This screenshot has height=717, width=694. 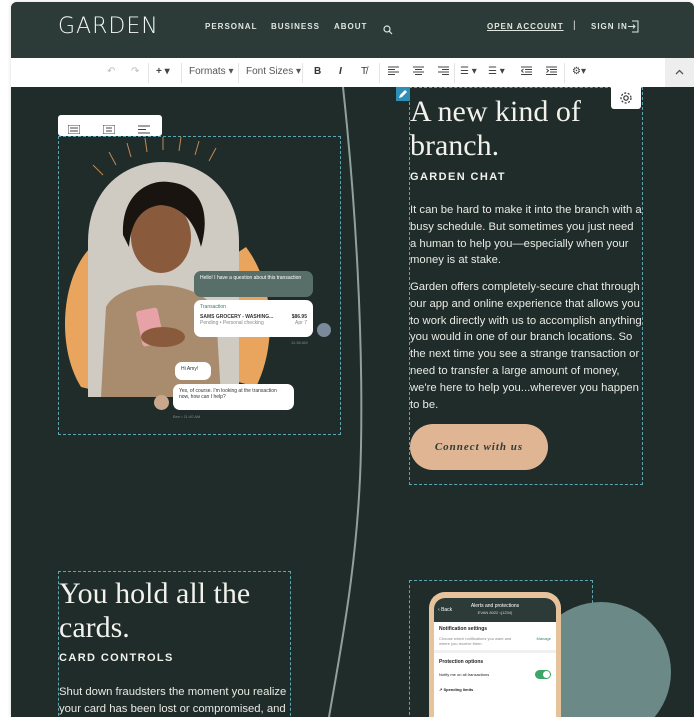 I want to click on title-line-1: A new kind of, so click(x=495, y=111).